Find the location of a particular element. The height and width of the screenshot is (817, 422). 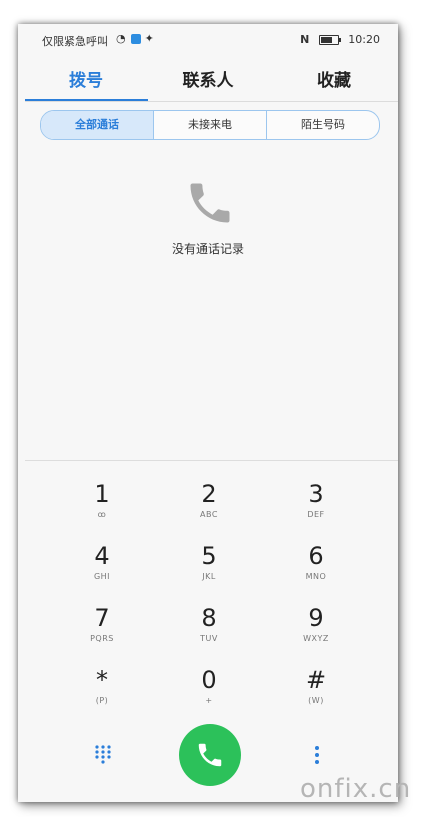

call-button is located at coordinates (210, 755).